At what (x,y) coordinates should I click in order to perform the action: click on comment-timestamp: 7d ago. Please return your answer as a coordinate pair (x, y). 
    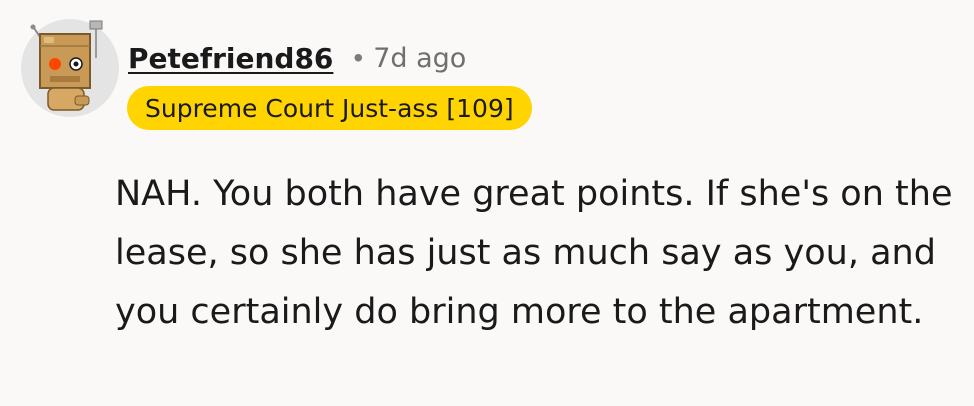
    Looking at the image, I should click on (419, 58).